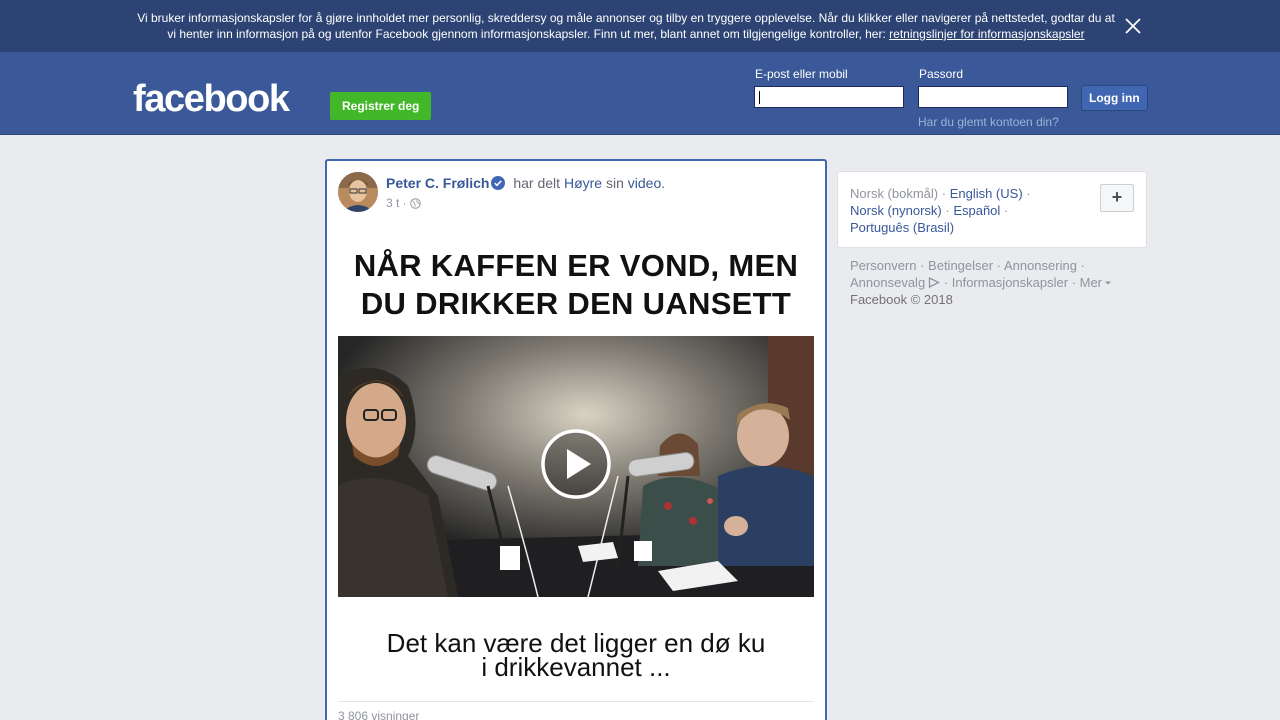 The width and height of the screenshot is (1280, 720). What do you see at coordinates (901, 299) in the screenshot?
I see `copyright: Facebook © 2018` at bounding box center [901, 299].